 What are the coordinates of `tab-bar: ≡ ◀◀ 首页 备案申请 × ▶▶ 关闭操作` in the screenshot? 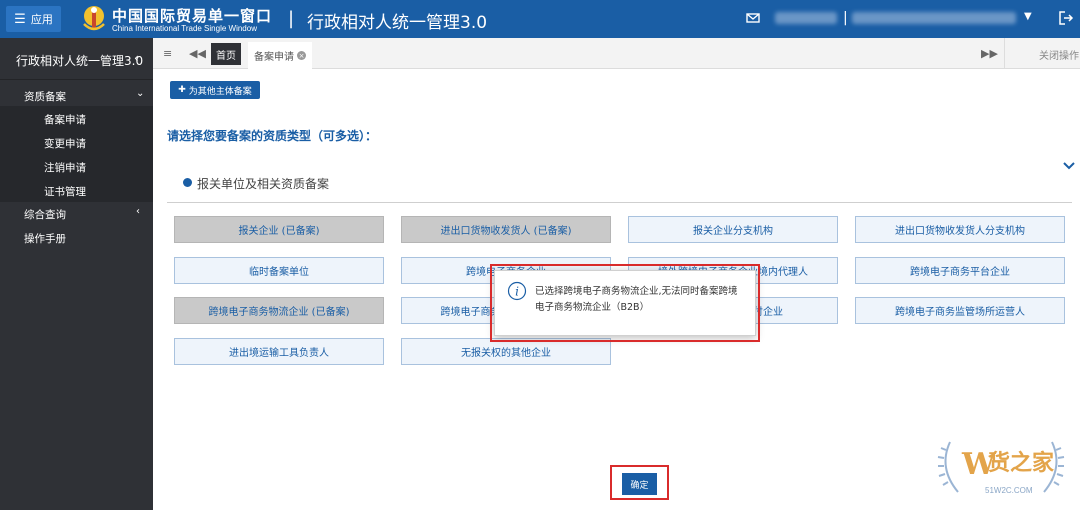 It's located at (616, 53).